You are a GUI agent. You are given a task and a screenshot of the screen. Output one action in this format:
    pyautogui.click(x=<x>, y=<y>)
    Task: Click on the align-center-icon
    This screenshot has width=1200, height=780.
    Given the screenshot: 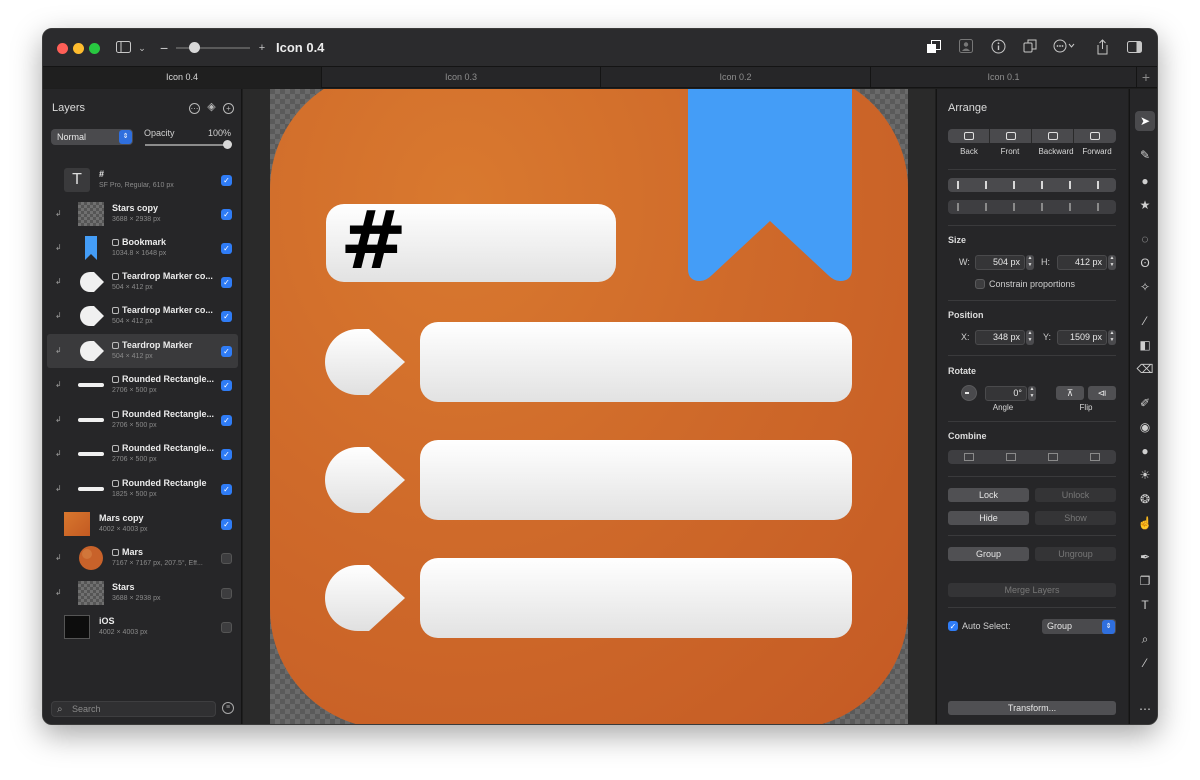 What is the action you would take?
    pyautogui.click(x=990, y=185)
    